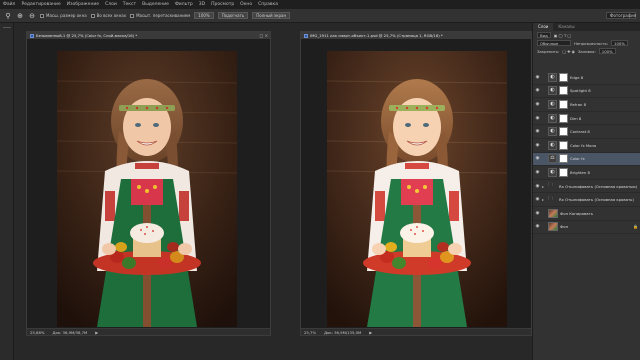 This screenshot has height=360, width=640. Describe the element at coordinates (586, 159) in the screenshot. I see `layer-row: ◉ ⚖ Color fx` at that location.